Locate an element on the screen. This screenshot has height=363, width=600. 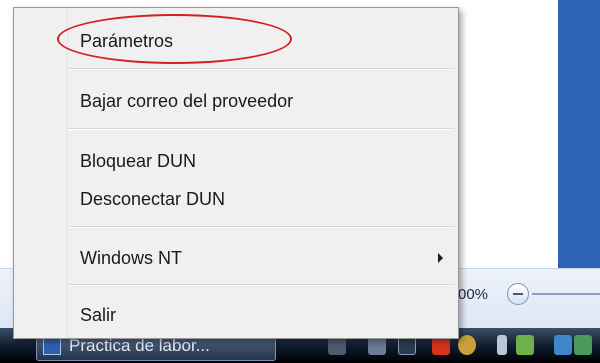
desktop-background is located at coordinates (579, 150).